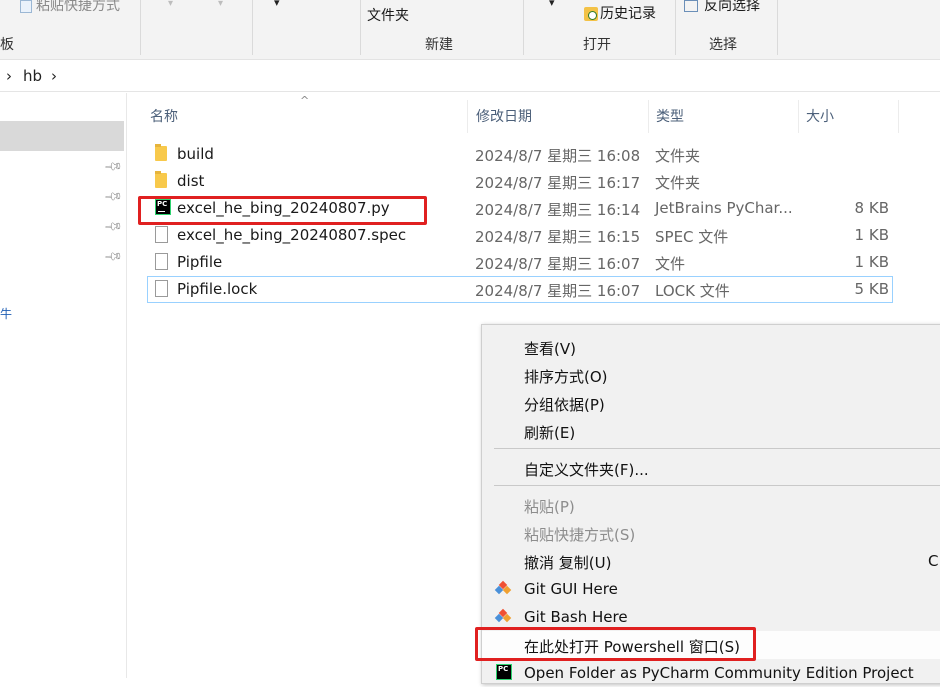 The width and height of the screenshot is (940, 687). What do you see at coordinates (388, 15) in the screenshot?
I see `new-folder-button: 文件夹` at bounding box center [388, 15].